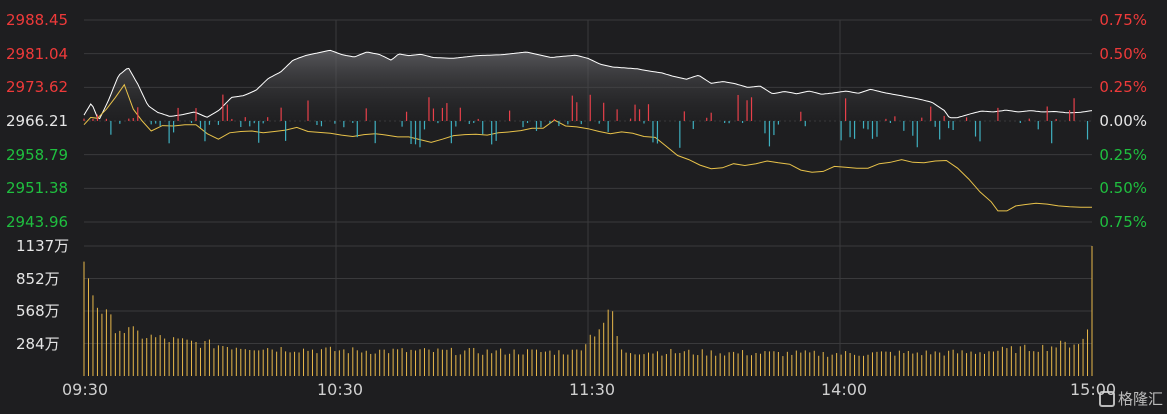  What do you see at coordinates (37, 222) in the screenshot?
I see `price-tick-label: 2943.96` at bounding box center [37, 222].